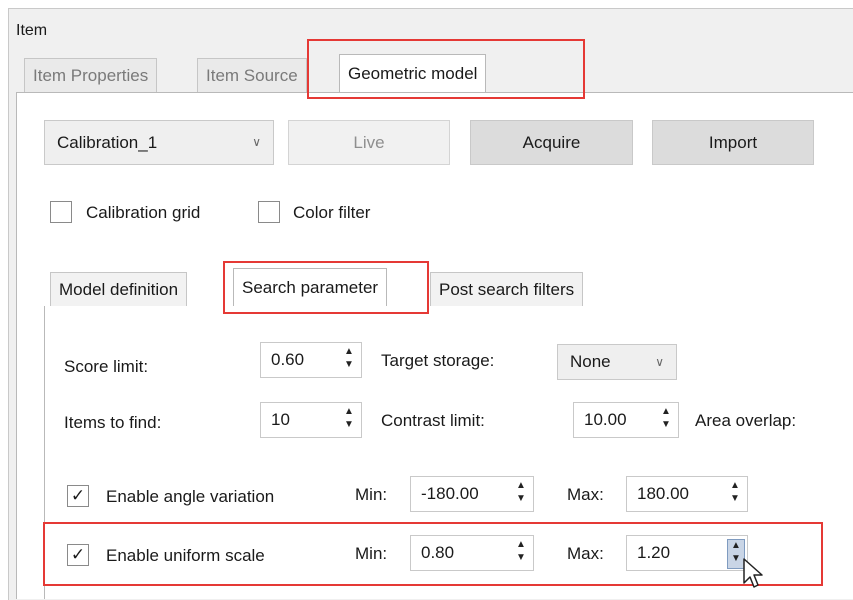  What do you see at coordinates (605, 419) in the screenshot?
I see `contrast-limit-value: 10.00` at bounding box center [605, 419].